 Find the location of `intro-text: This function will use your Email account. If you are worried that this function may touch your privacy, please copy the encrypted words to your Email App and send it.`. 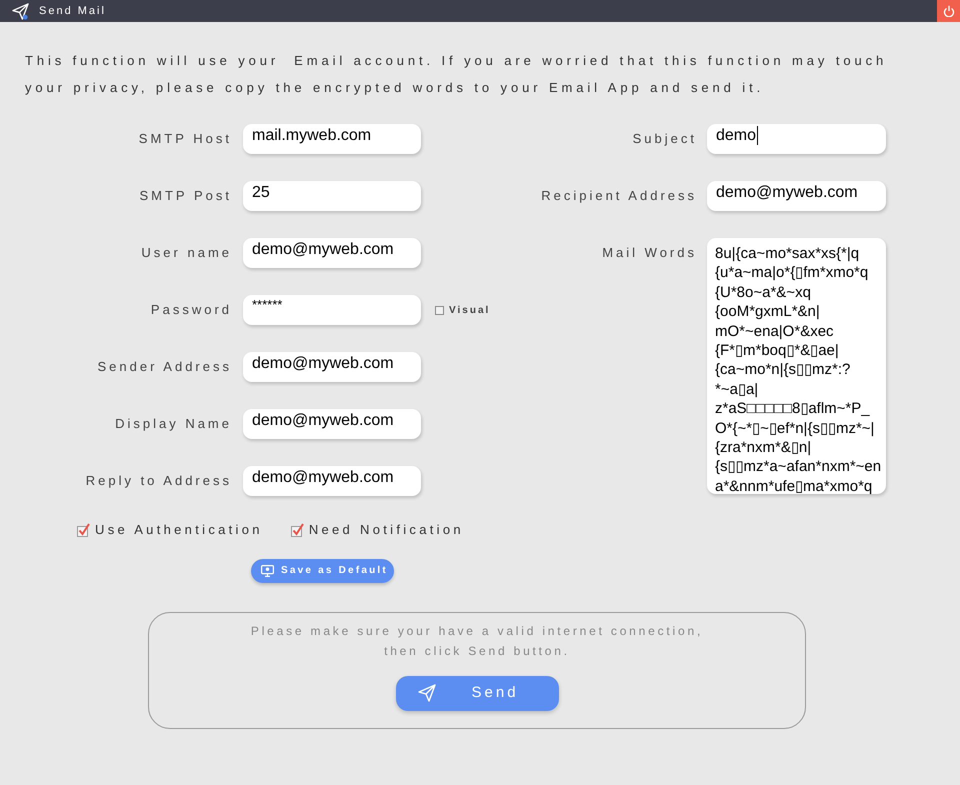

intro-text: This function will use your Email account. If you are worried that this function may touch your privacy, please copy the encrypted words to your Email App and send it. is located at coordinates (456, 74).